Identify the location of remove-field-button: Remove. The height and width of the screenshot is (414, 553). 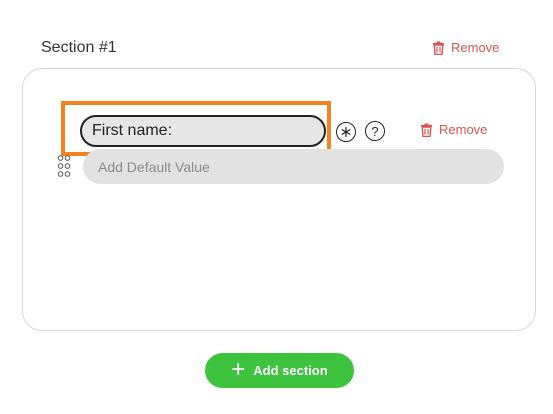
(453, 129).